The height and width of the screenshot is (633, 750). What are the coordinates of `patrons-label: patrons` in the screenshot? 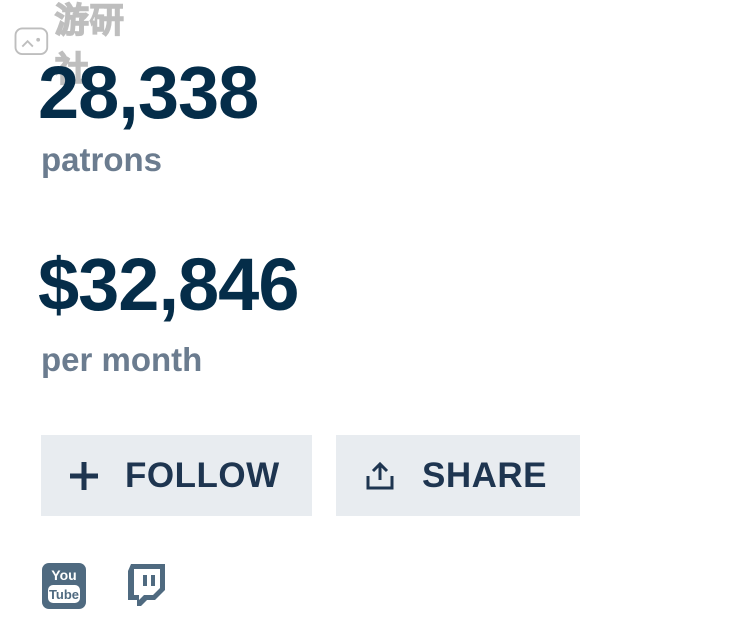 It's located at (102, 159).